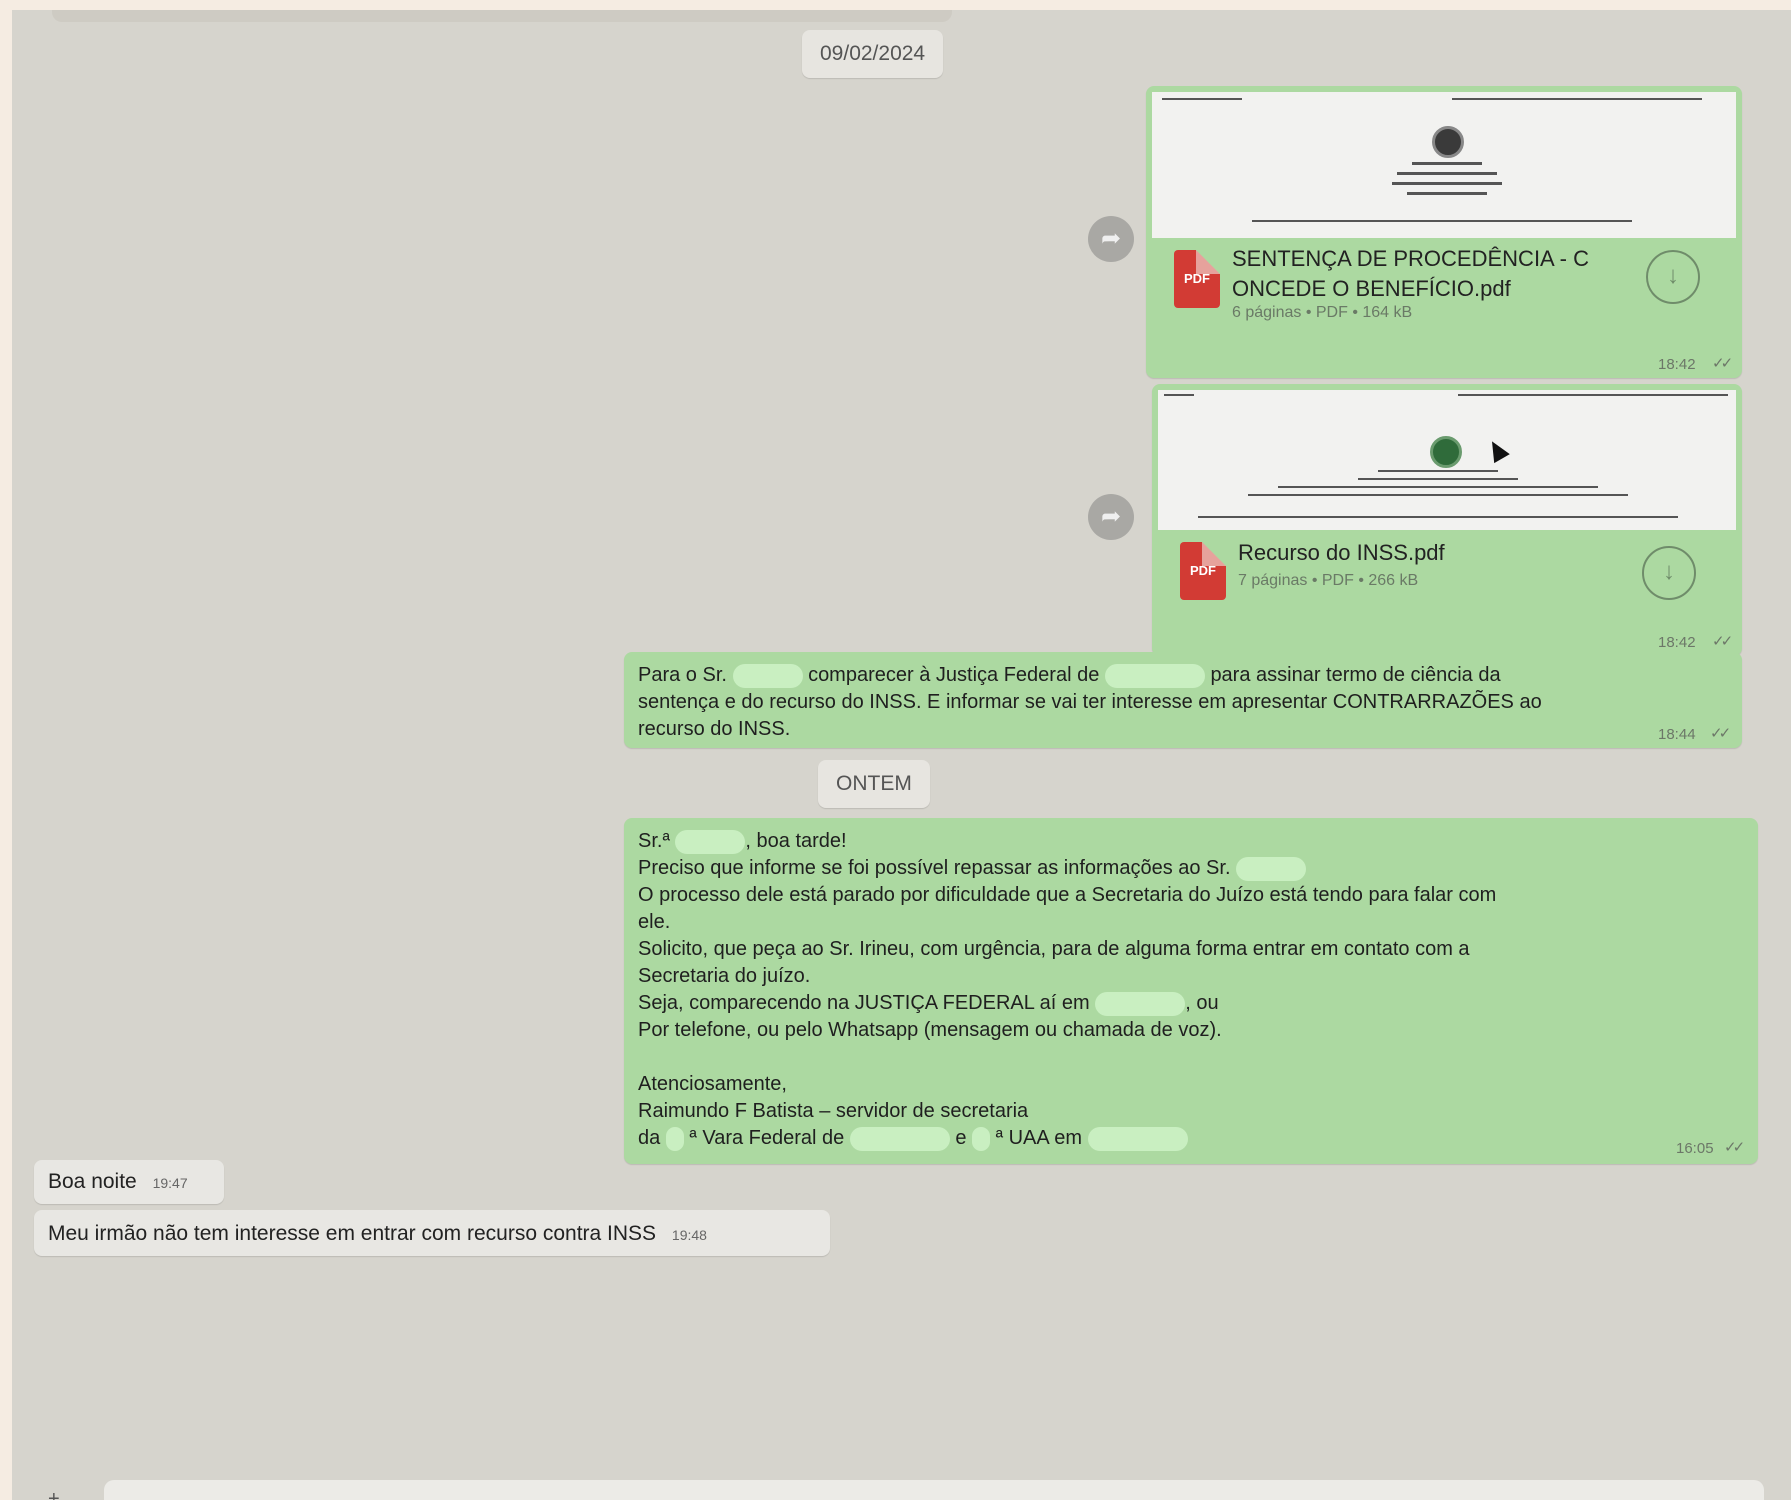 This screenshot has height=1500, width=1791. What do you see at coordinates (934, 1490) in the screenshot?
I see `message-input` at bounding box center [934, 1490].